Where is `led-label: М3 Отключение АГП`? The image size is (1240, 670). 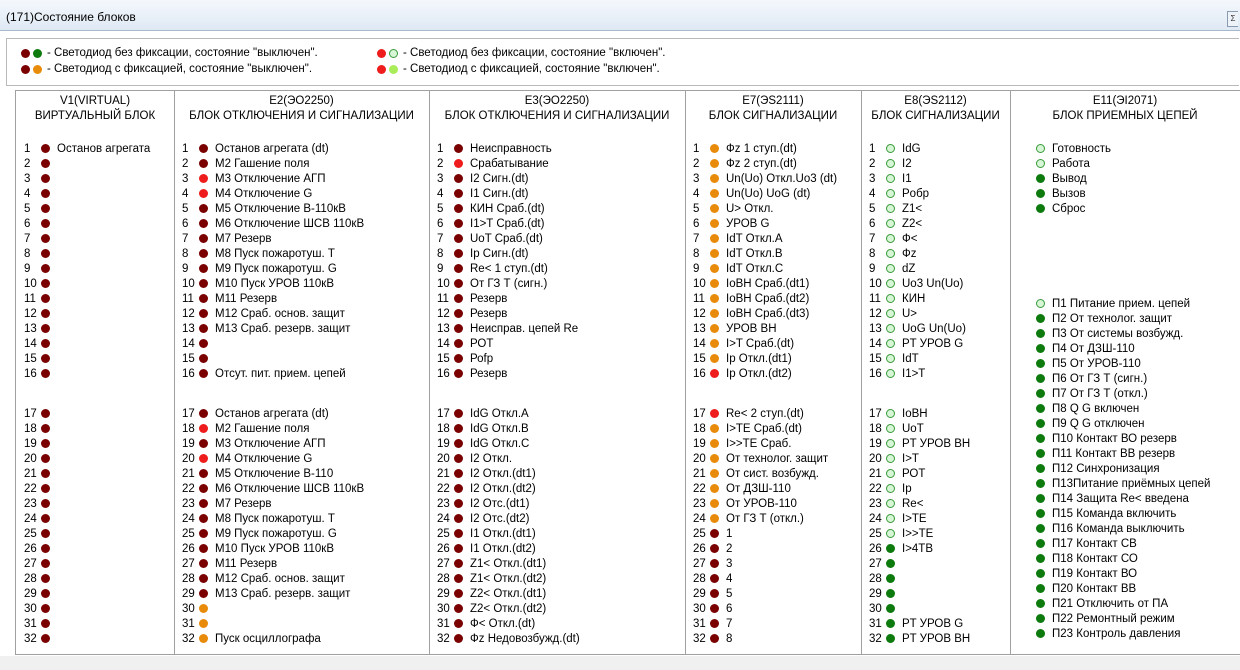
led-label: М3 Отключение АГП is located at coordinates (270, 443).